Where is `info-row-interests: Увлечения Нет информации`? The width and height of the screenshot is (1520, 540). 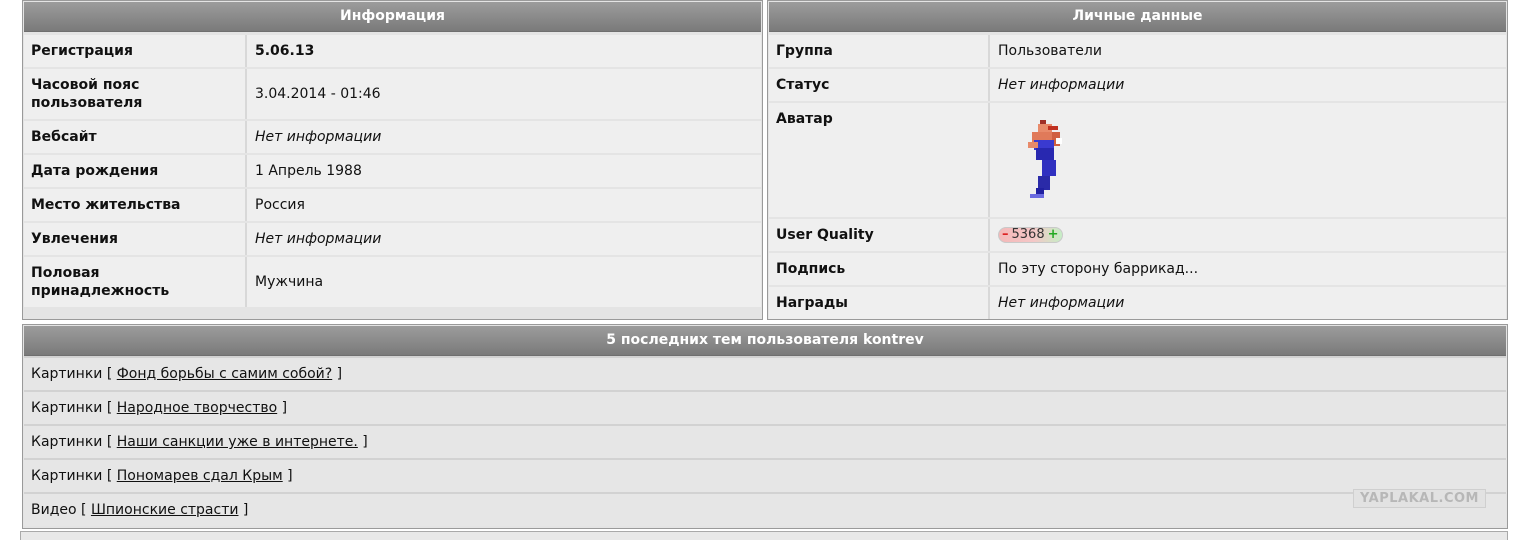 info-row-interests: Увлечения Нет информации is located at coordinates (392, 239).